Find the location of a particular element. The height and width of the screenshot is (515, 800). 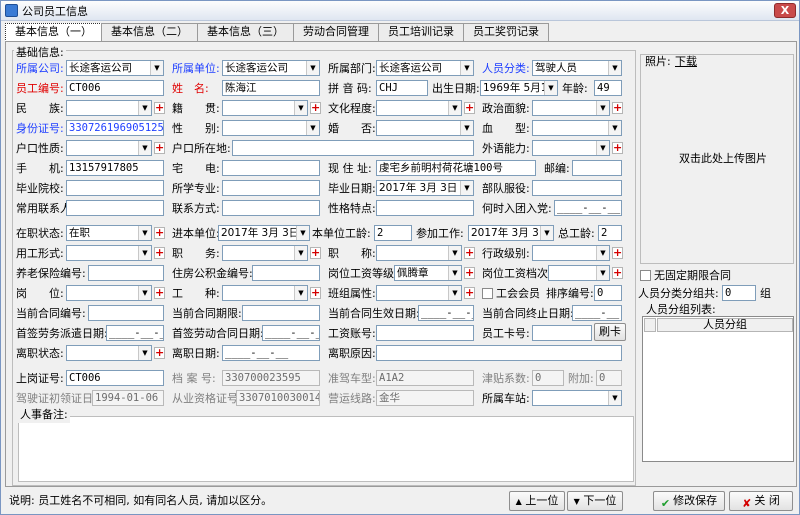

language-select: ▼ is located at coordinates (571, 148).